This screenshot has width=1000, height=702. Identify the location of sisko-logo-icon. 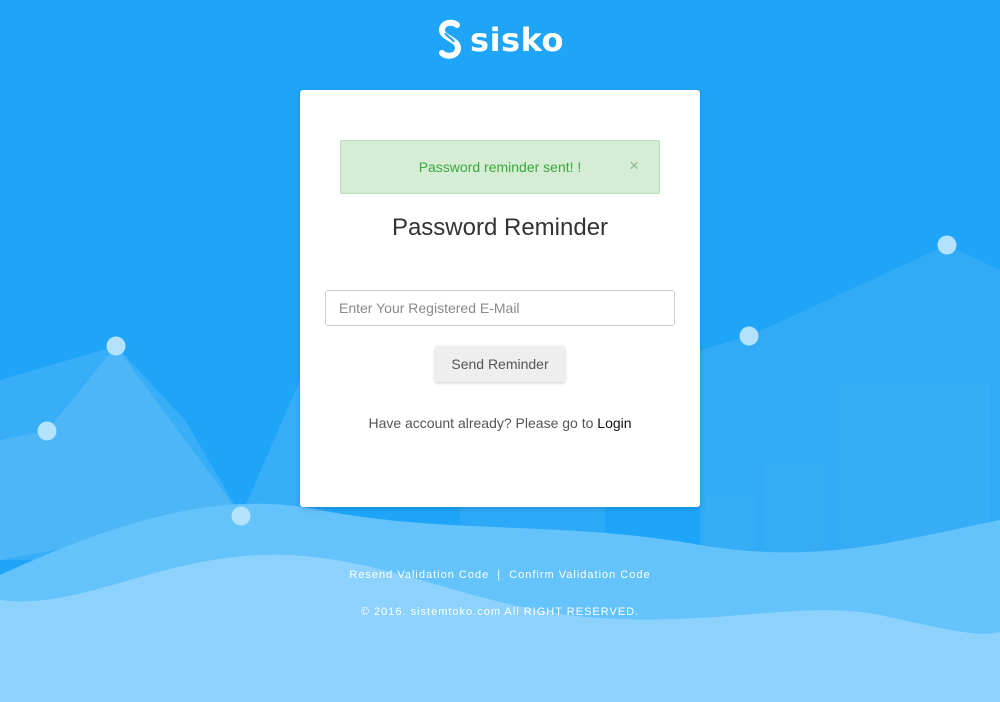
(450, 39).